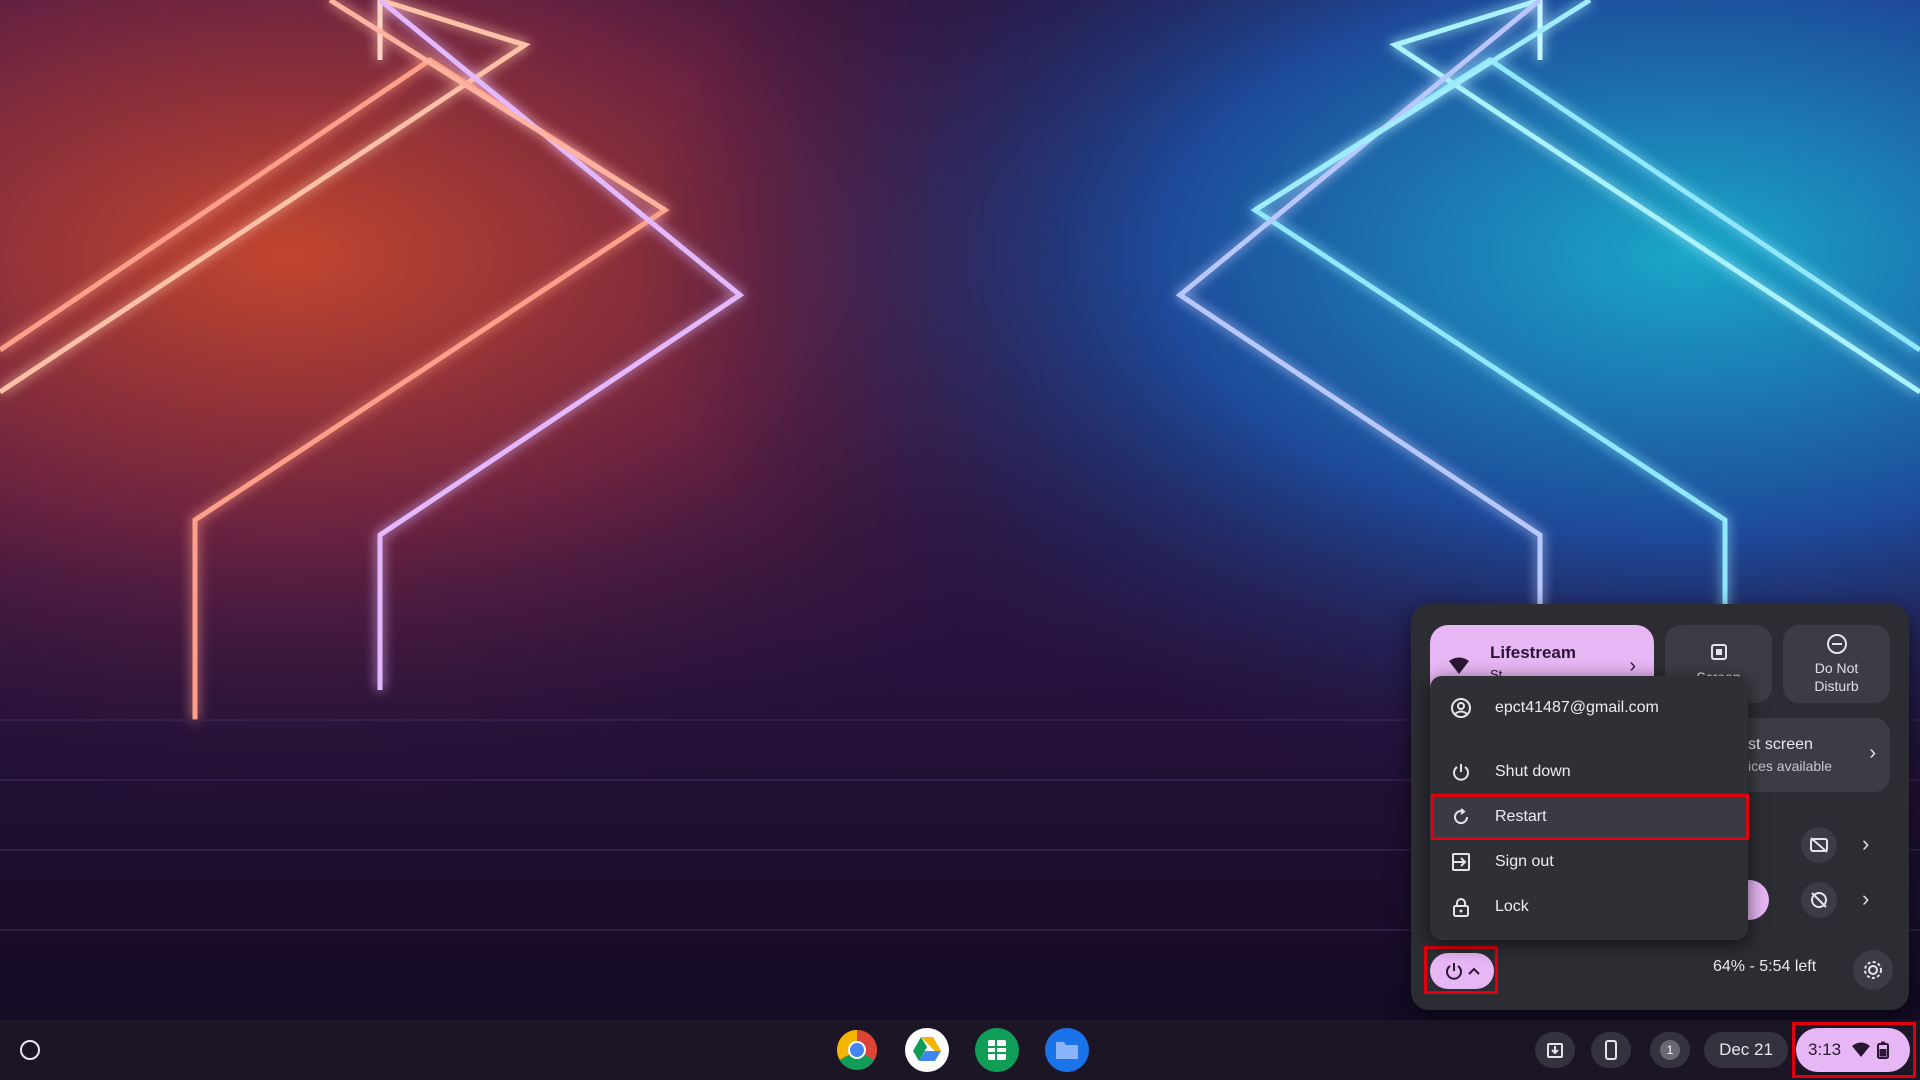  What do you see at coordinates (1461, 772) in the screenshot?
I see `power-icon` at bounding box center [1461, 772].